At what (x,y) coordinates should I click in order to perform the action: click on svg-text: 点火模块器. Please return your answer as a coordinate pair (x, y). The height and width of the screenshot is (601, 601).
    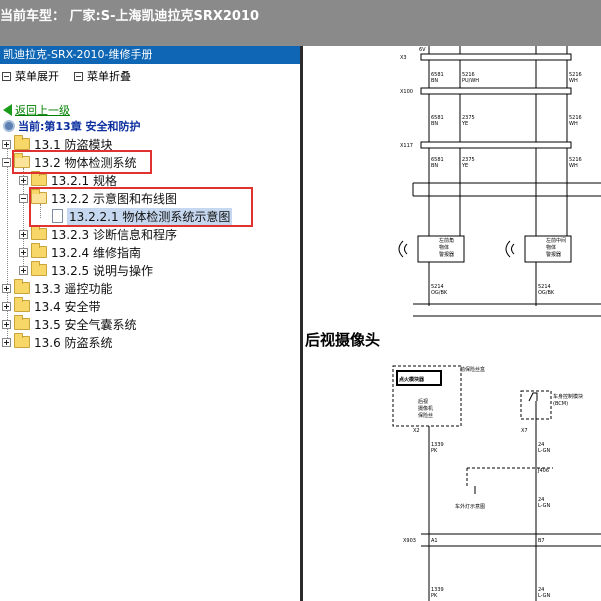
    Looking at the image, I should click on (412, 379).